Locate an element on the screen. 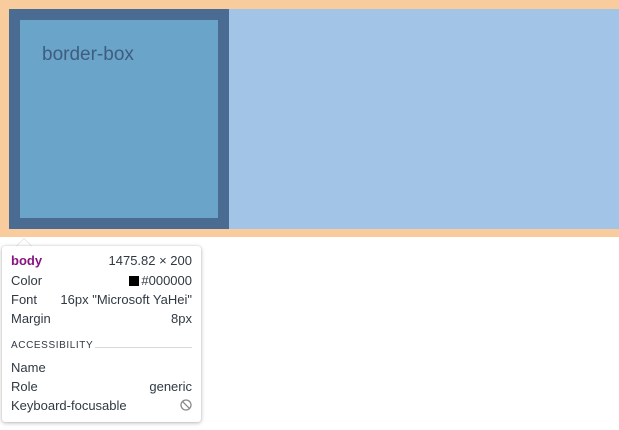 The width and height of the screenshot is (619, 430). accessibility-section-title: ACCESSIBILITY is located at coordinates (52, 345).